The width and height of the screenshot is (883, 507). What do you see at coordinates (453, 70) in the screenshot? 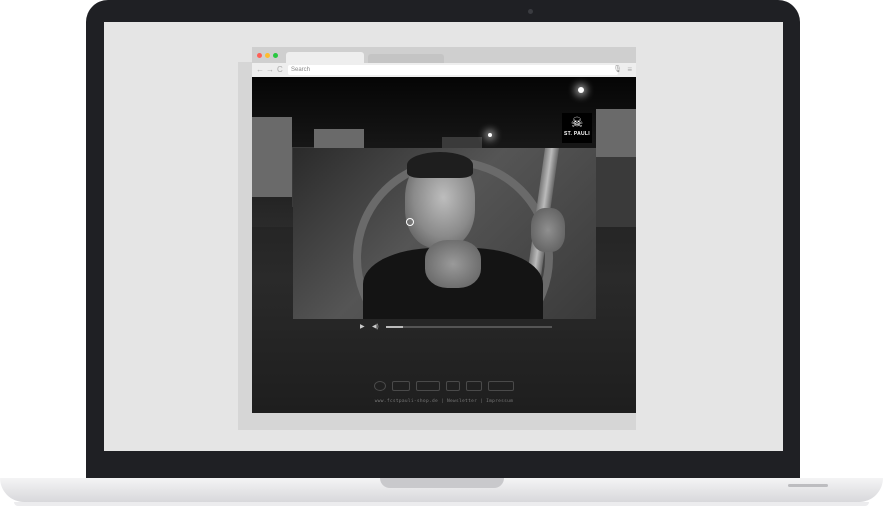
I see `address-bar: Search` at bounding box center [453, 70].